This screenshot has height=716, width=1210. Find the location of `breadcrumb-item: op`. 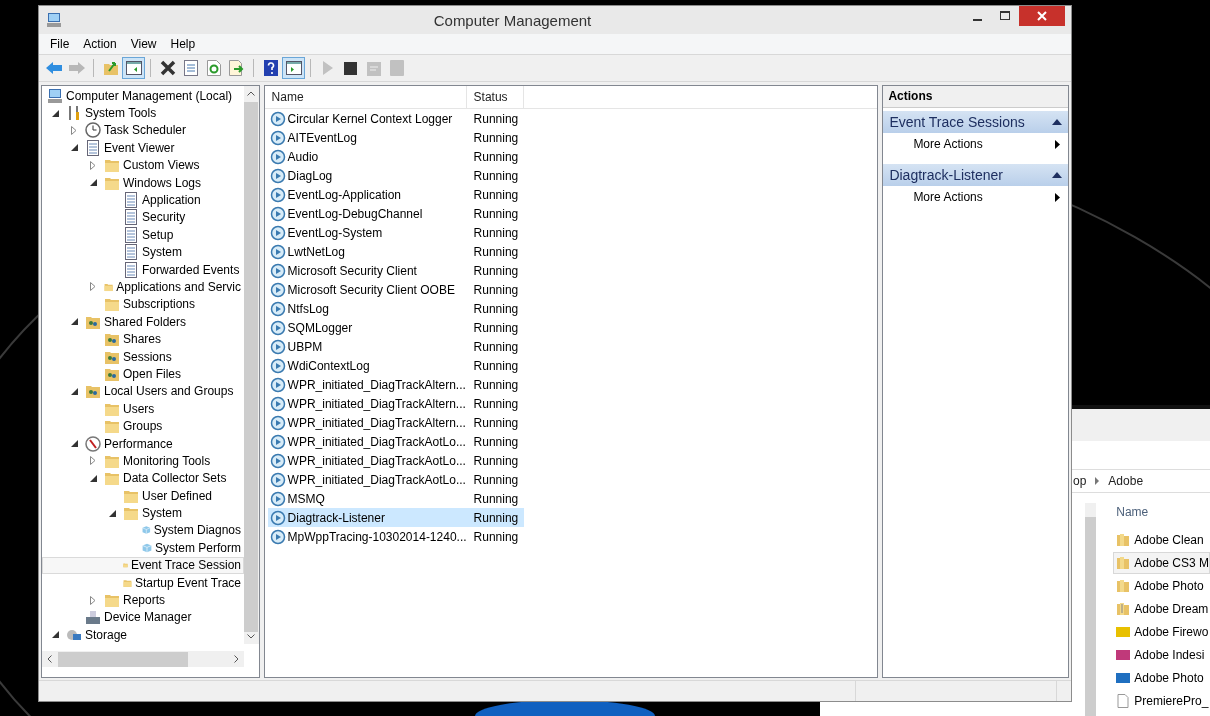

breadcrumb-item: op is located at coordinates (1080, 481).